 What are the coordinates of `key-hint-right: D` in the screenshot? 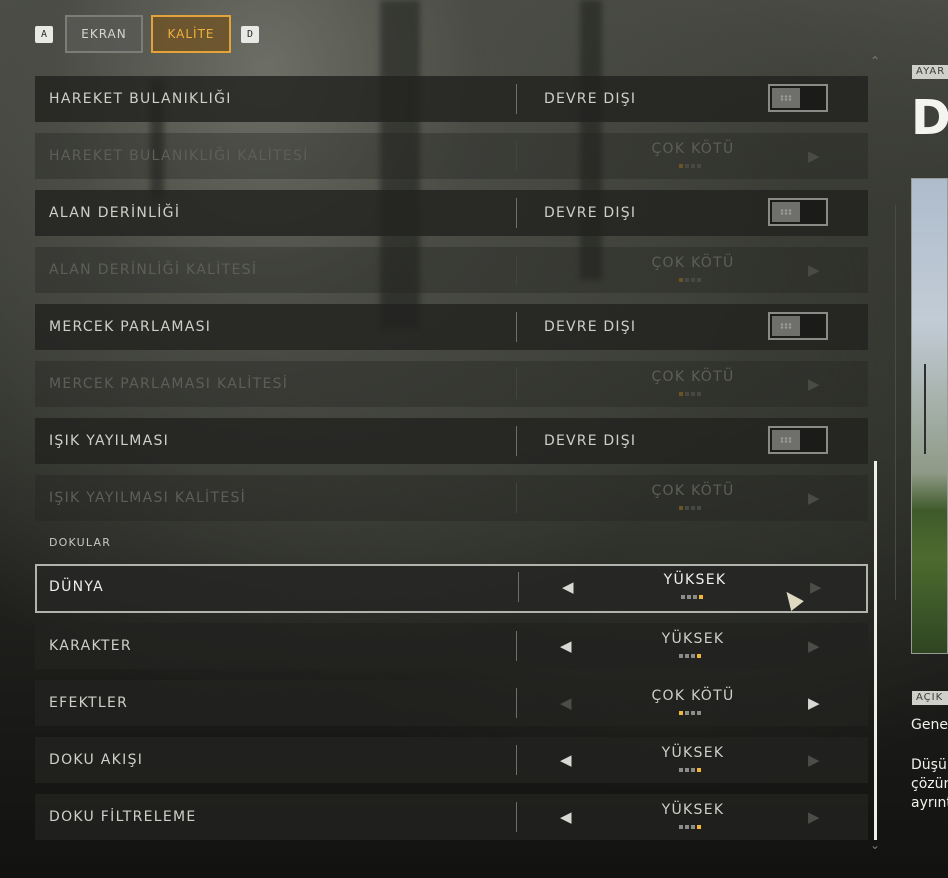 It's located at (250, 34).